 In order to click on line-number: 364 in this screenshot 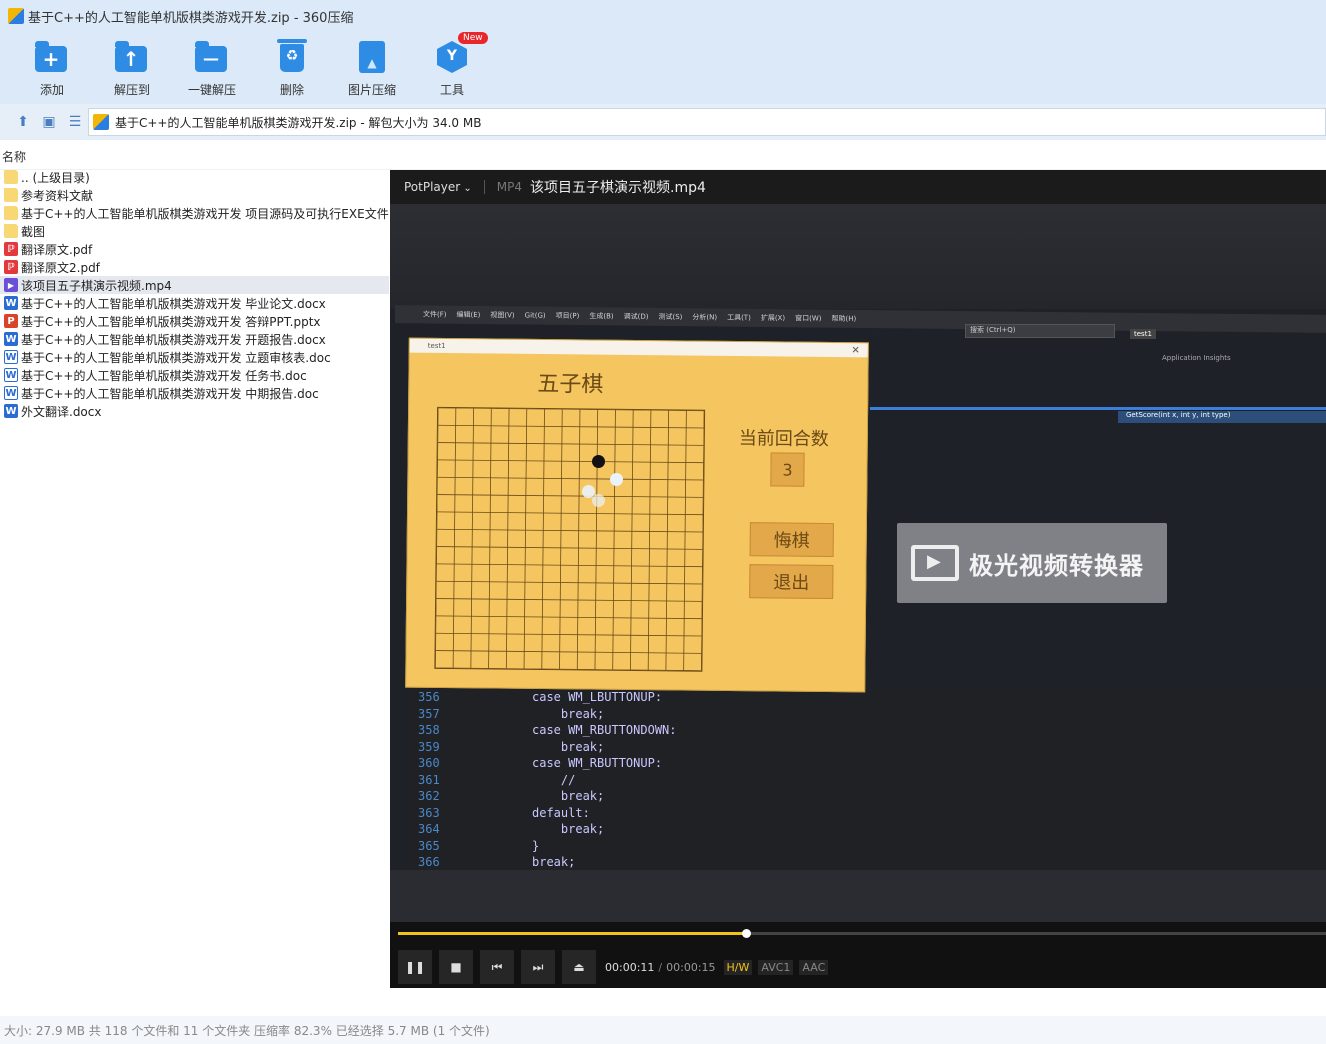, I will do `click(429, 829)`.